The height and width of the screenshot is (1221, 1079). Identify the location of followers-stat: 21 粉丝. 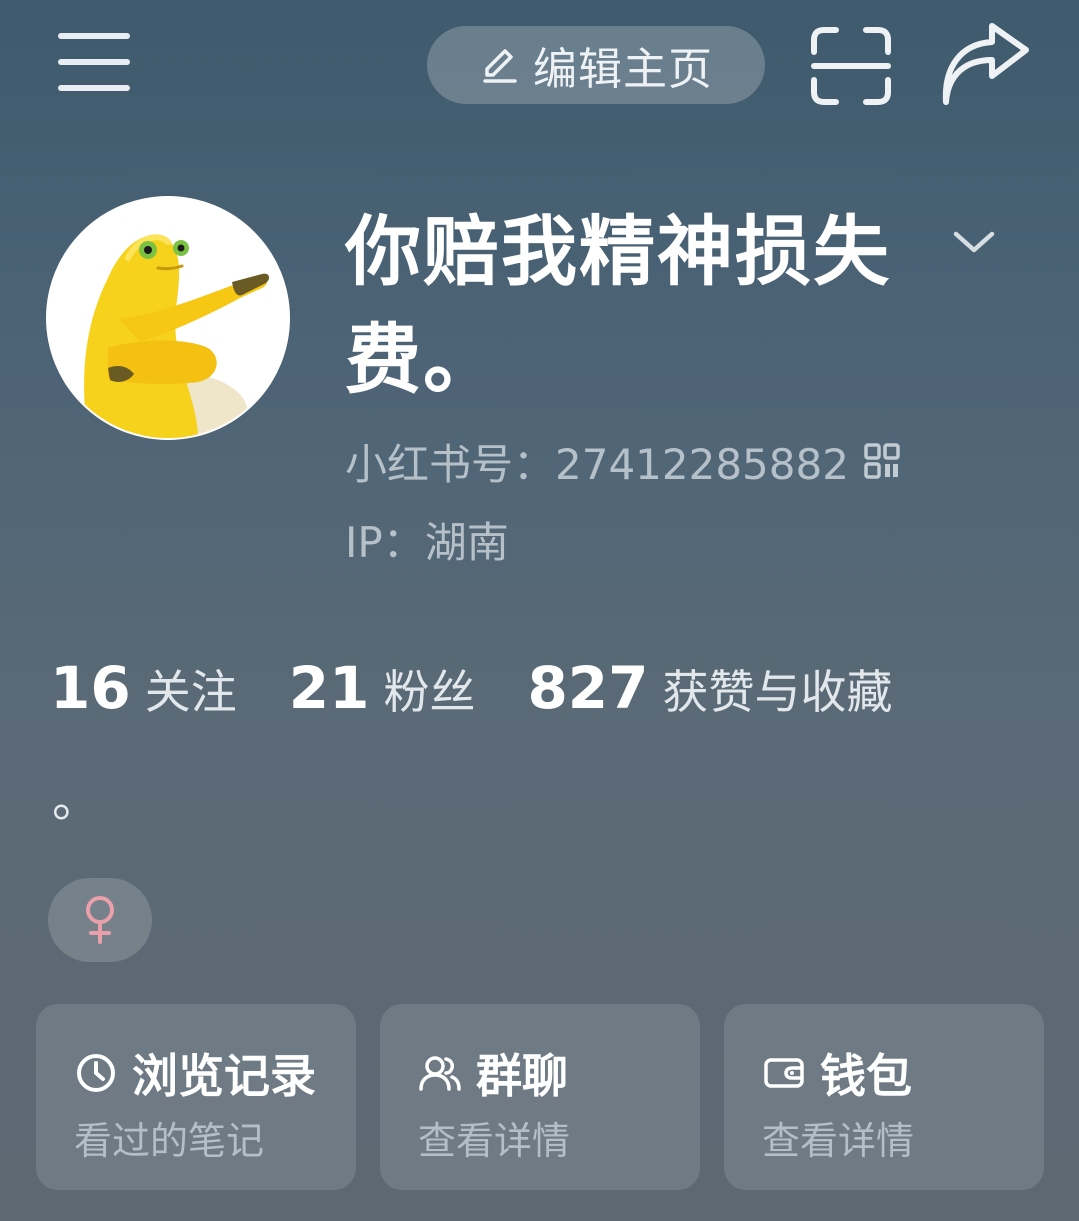
(382, 688).